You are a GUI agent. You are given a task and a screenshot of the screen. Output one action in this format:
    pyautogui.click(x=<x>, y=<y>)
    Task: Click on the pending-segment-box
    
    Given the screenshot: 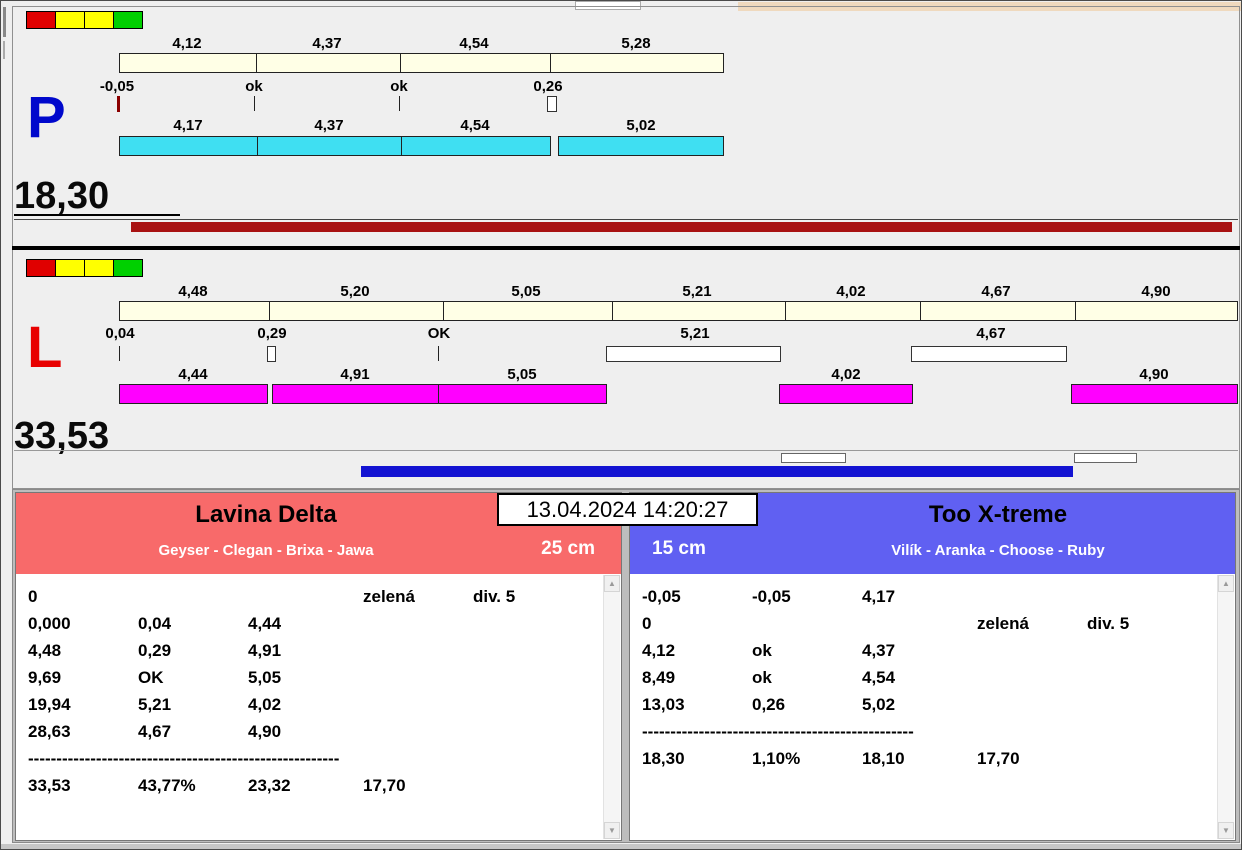 What is the action you would take?
    pyautogui.click(x=989, y=354)
    